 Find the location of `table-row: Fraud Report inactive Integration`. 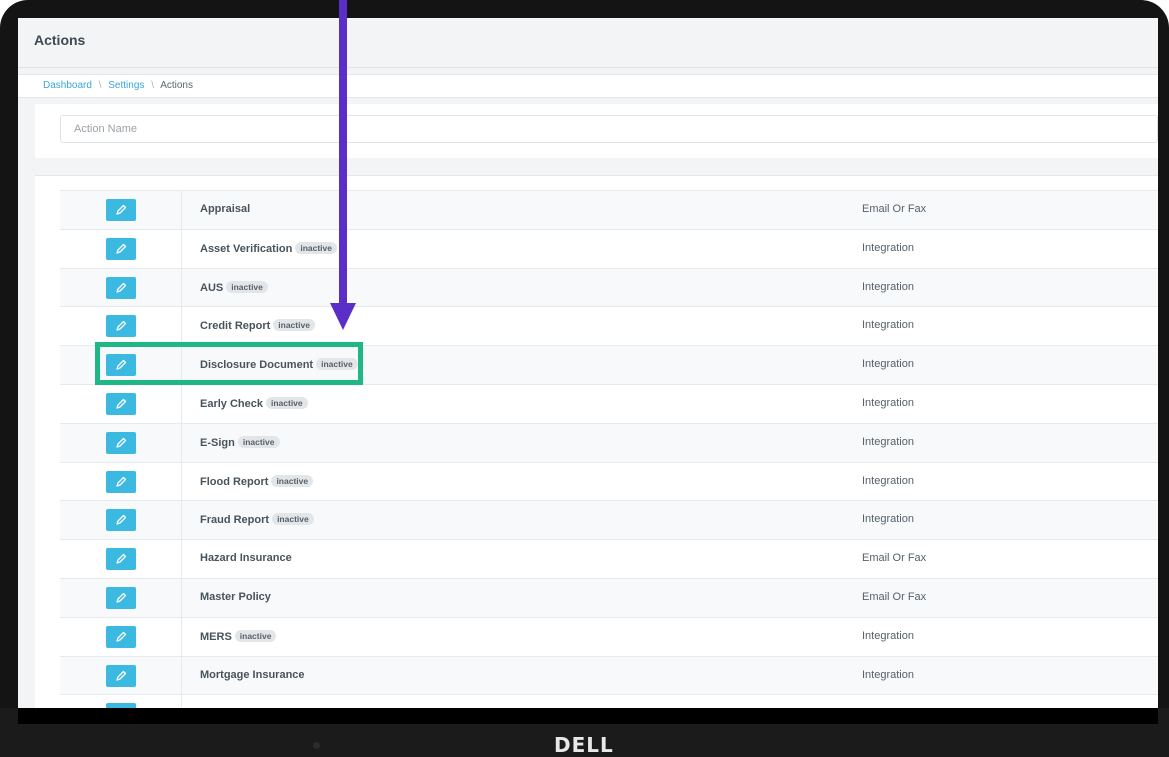

table-row: Fraud Report inactive Integration is located at coordinates (609, 520).